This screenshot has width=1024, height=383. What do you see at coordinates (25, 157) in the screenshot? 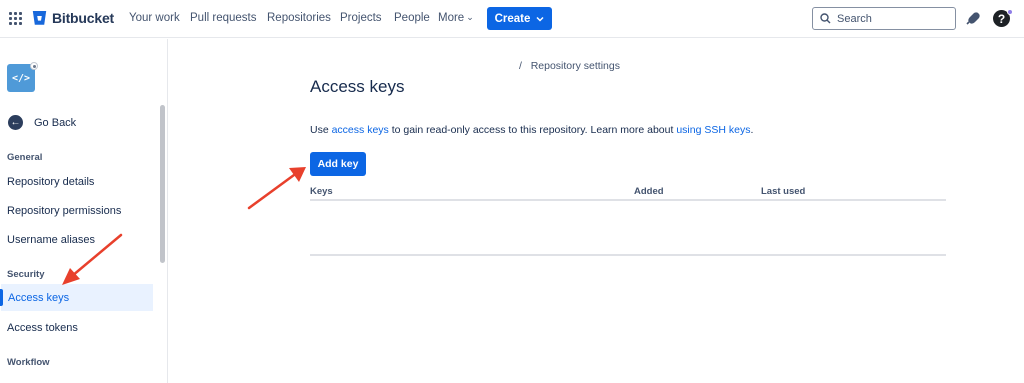
I see `section-general: General` at bounding box center [25, 157].